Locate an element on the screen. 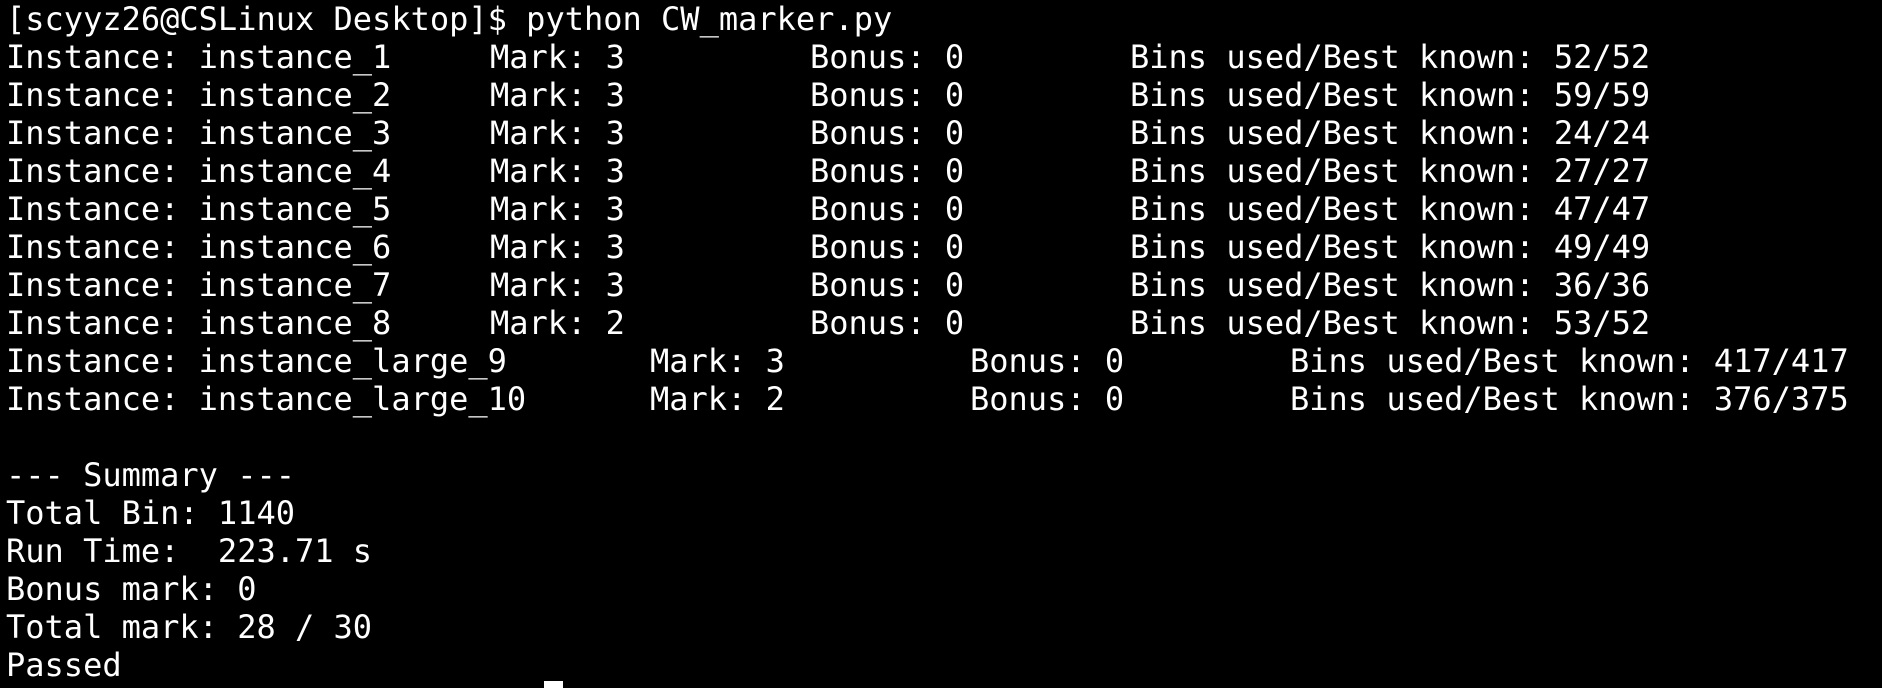 This screenshot has width=1882, height=688. instance-name: Instance: instance_2 is located at coordinates (199, 95).